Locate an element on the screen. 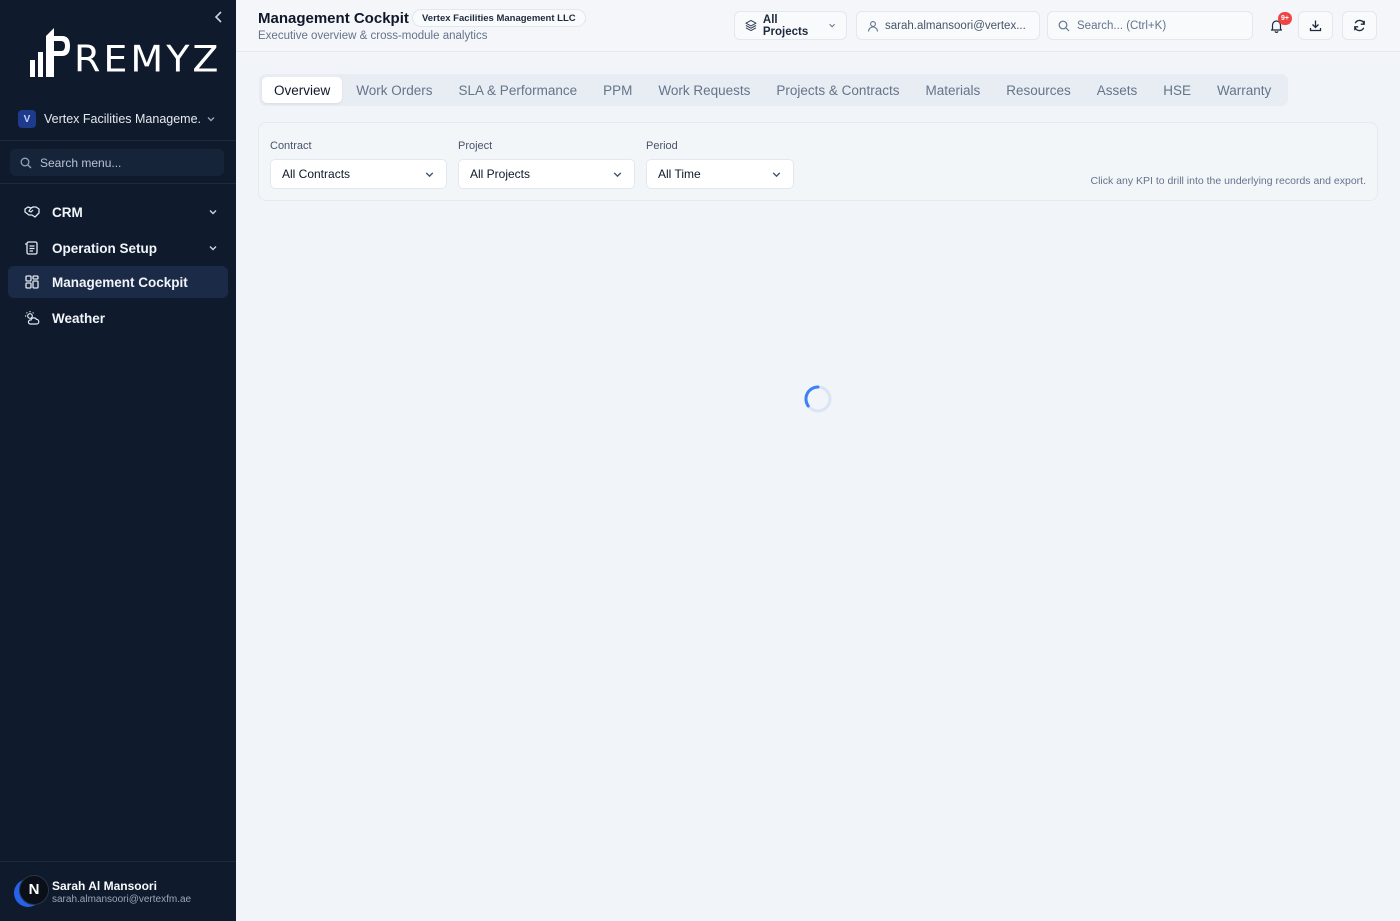 The width and height of the screenshot is (1400, 921). tab-assets: Assets is located at coordinates (1117, 90).